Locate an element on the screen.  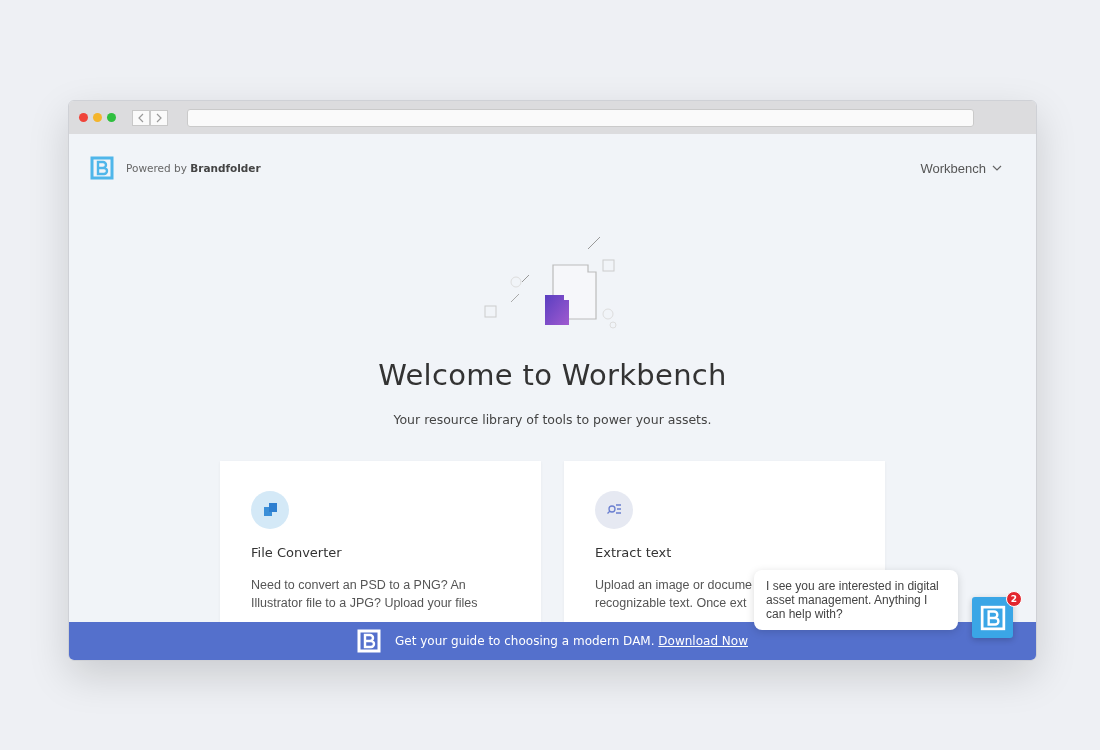
card-description: Upload an image or docume recognizable text. Once ext is located at coordinates (674, 594).